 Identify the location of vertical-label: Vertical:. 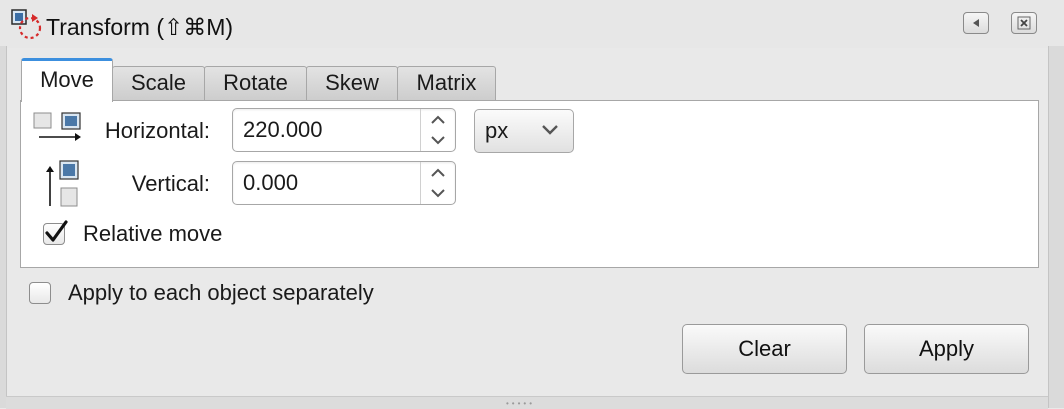
(170, 183).